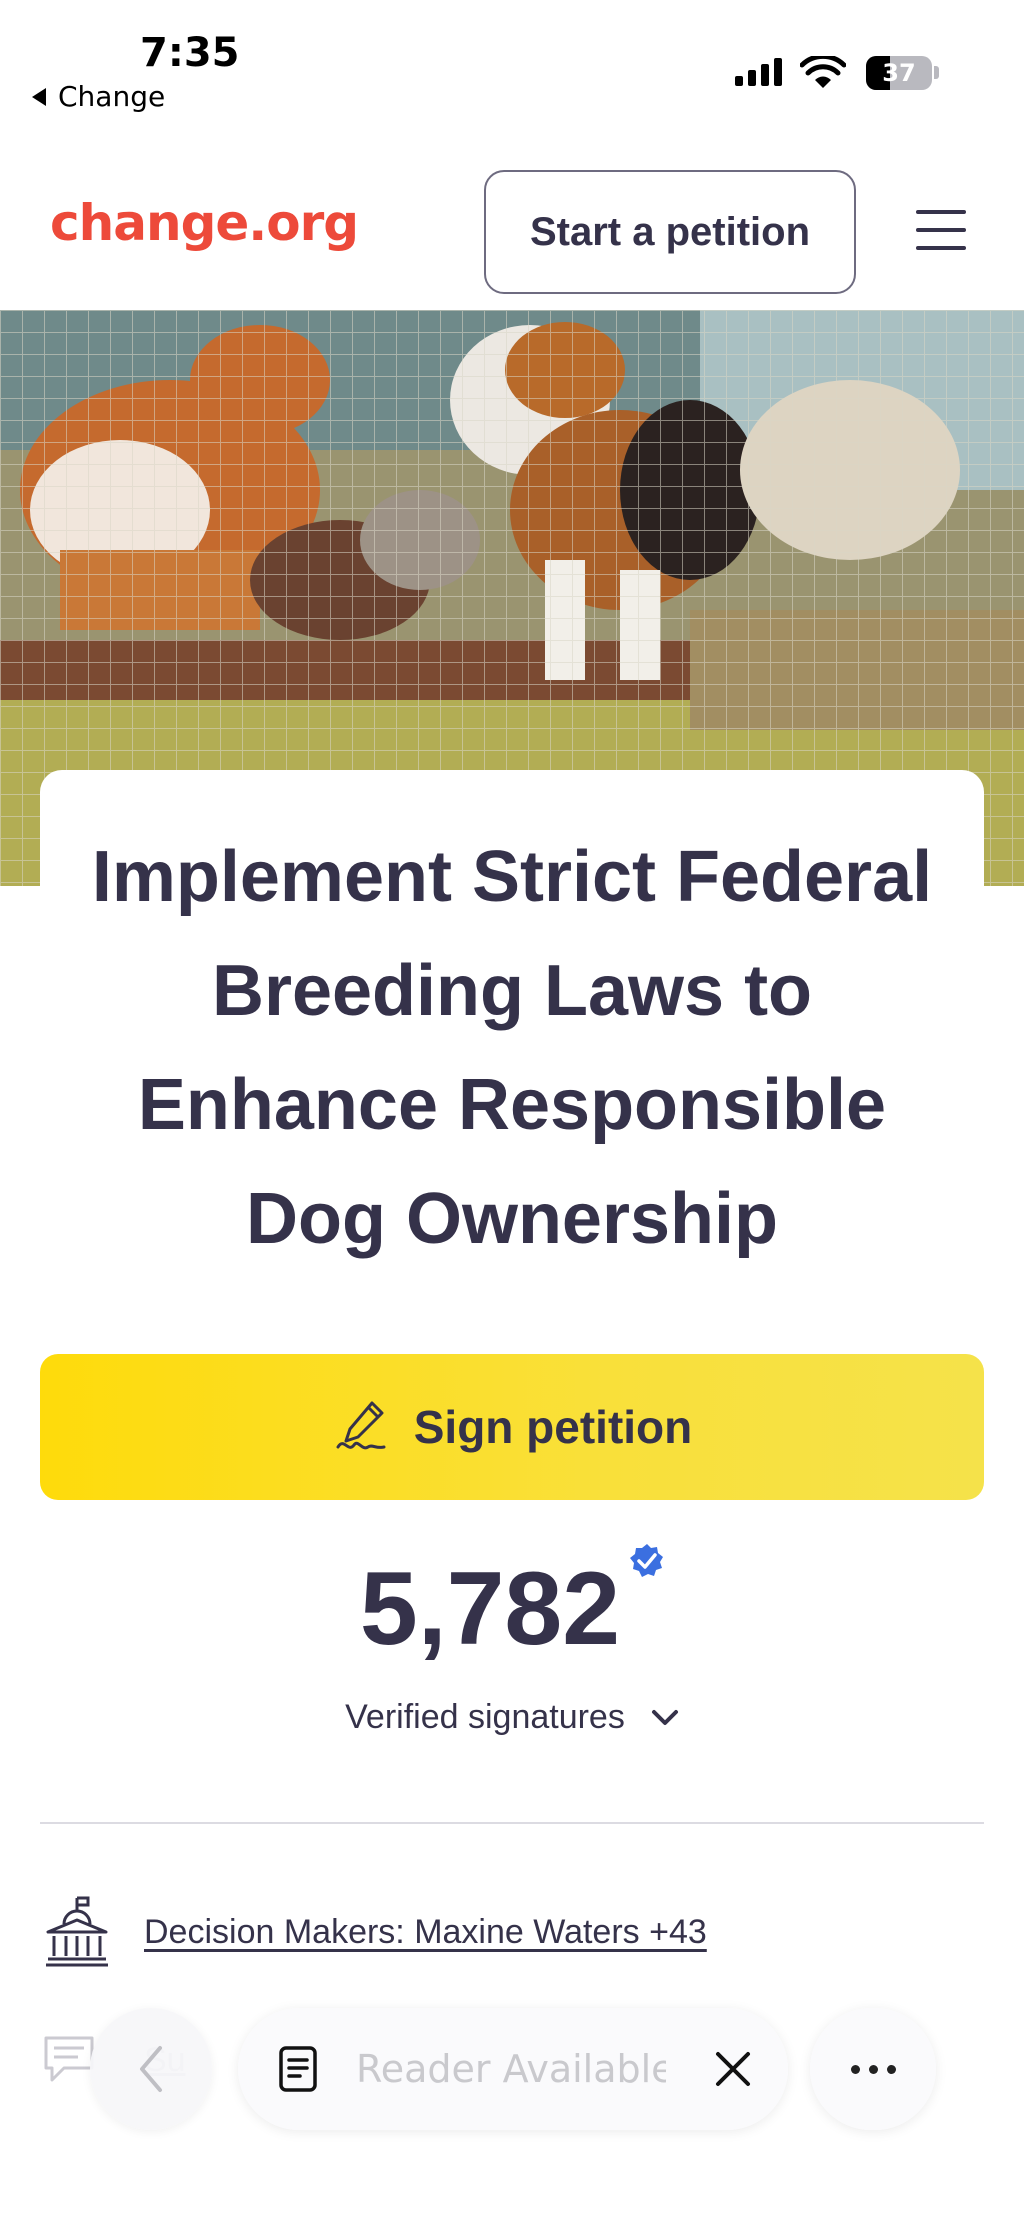  Describe the element at coordinates (664, 1717) in the screenshot. I see `chevron-down-icon` at that location.